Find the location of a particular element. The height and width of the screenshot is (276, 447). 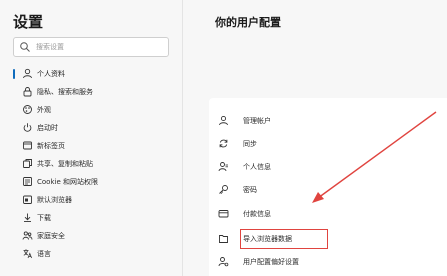

sidebar-item-label: 共享、复制和粘贴 is located at coordinates (65, 164).